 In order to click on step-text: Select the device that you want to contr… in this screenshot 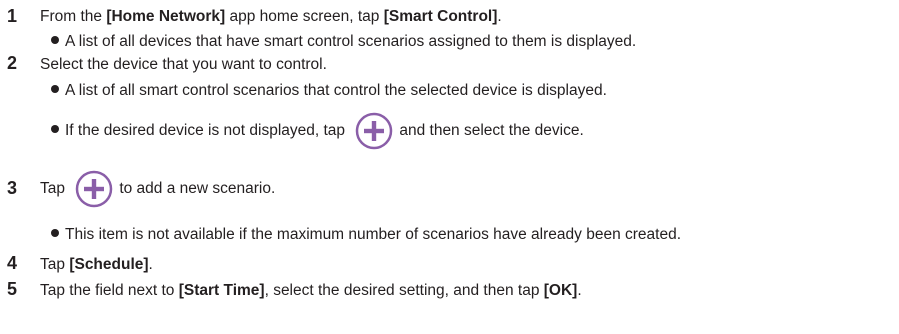, I will do `click(183, 64)`.